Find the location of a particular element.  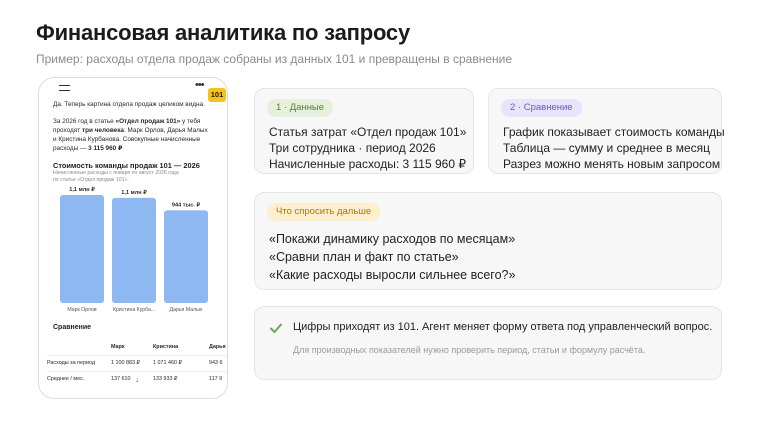

more-icon: ••• is located at coordinates (200, 85).